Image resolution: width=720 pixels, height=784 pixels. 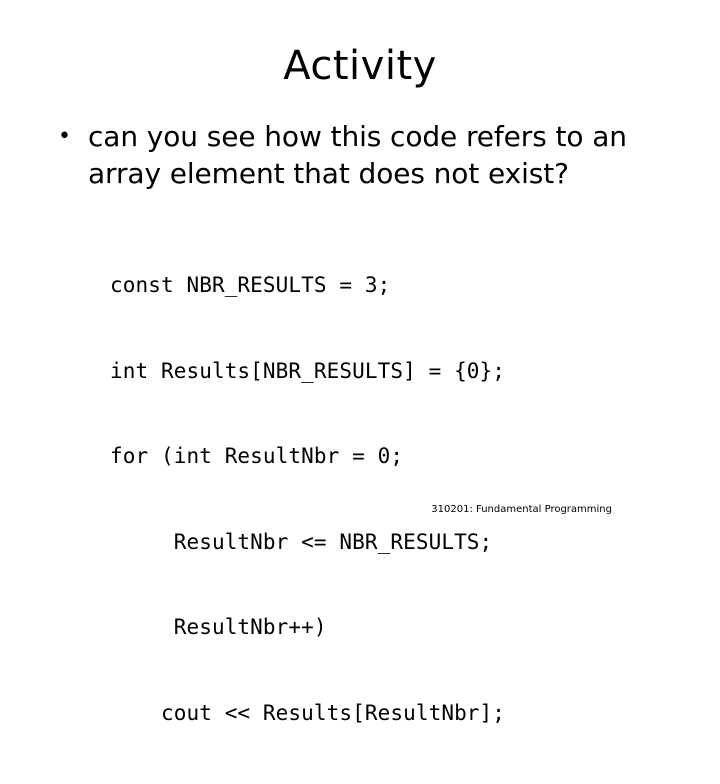 What do you see at coordinates (257, 456) in the screenshot?
I see `code-line: for (int ResultNbr = 0;` at bounding box center [257, 456].